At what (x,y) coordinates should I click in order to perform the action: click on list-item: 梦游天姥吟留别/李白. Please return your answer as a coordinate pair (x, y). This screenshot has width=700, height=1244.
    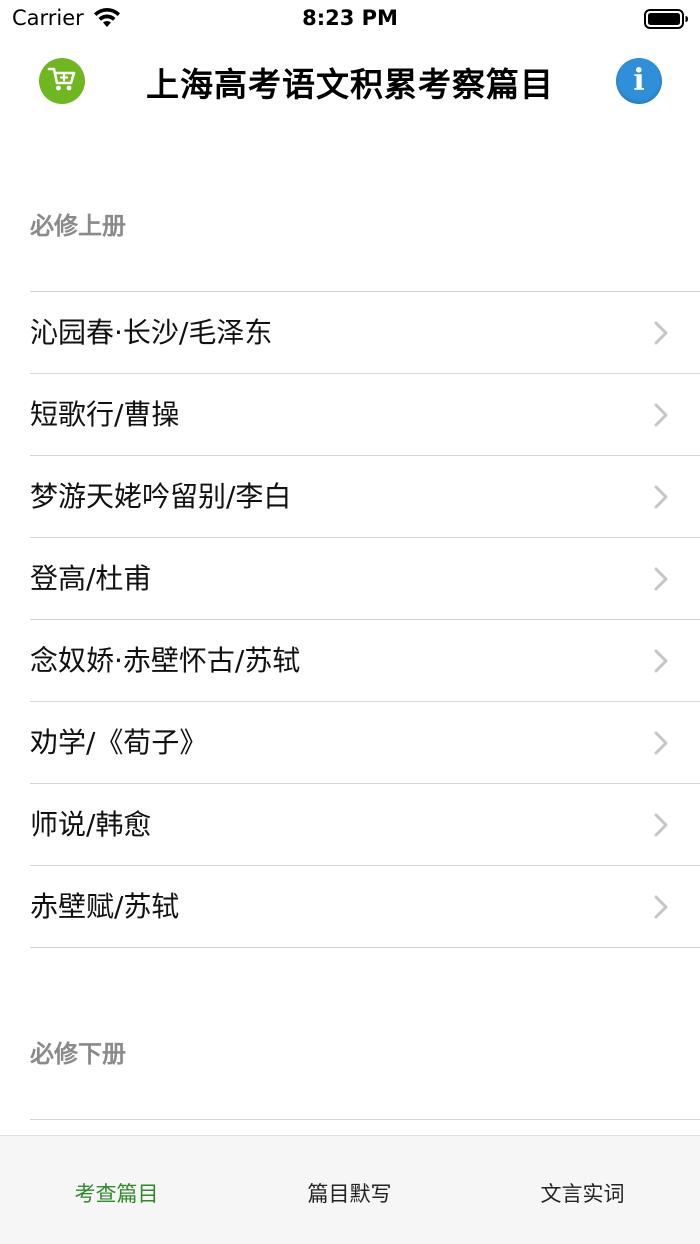
    Looking at the image, I should click on (365, 497).